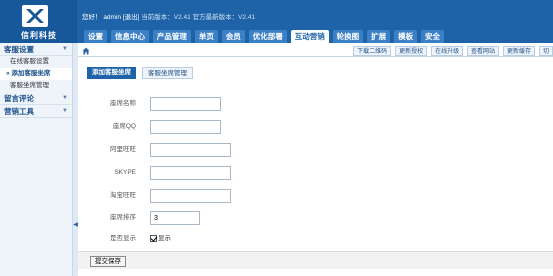 The height and width of the screenshot is (276, 553). What do you see at coordinates (190, 150) in the screenshot?
I see `aliwangwang-input` at bounding box center [190, 150].